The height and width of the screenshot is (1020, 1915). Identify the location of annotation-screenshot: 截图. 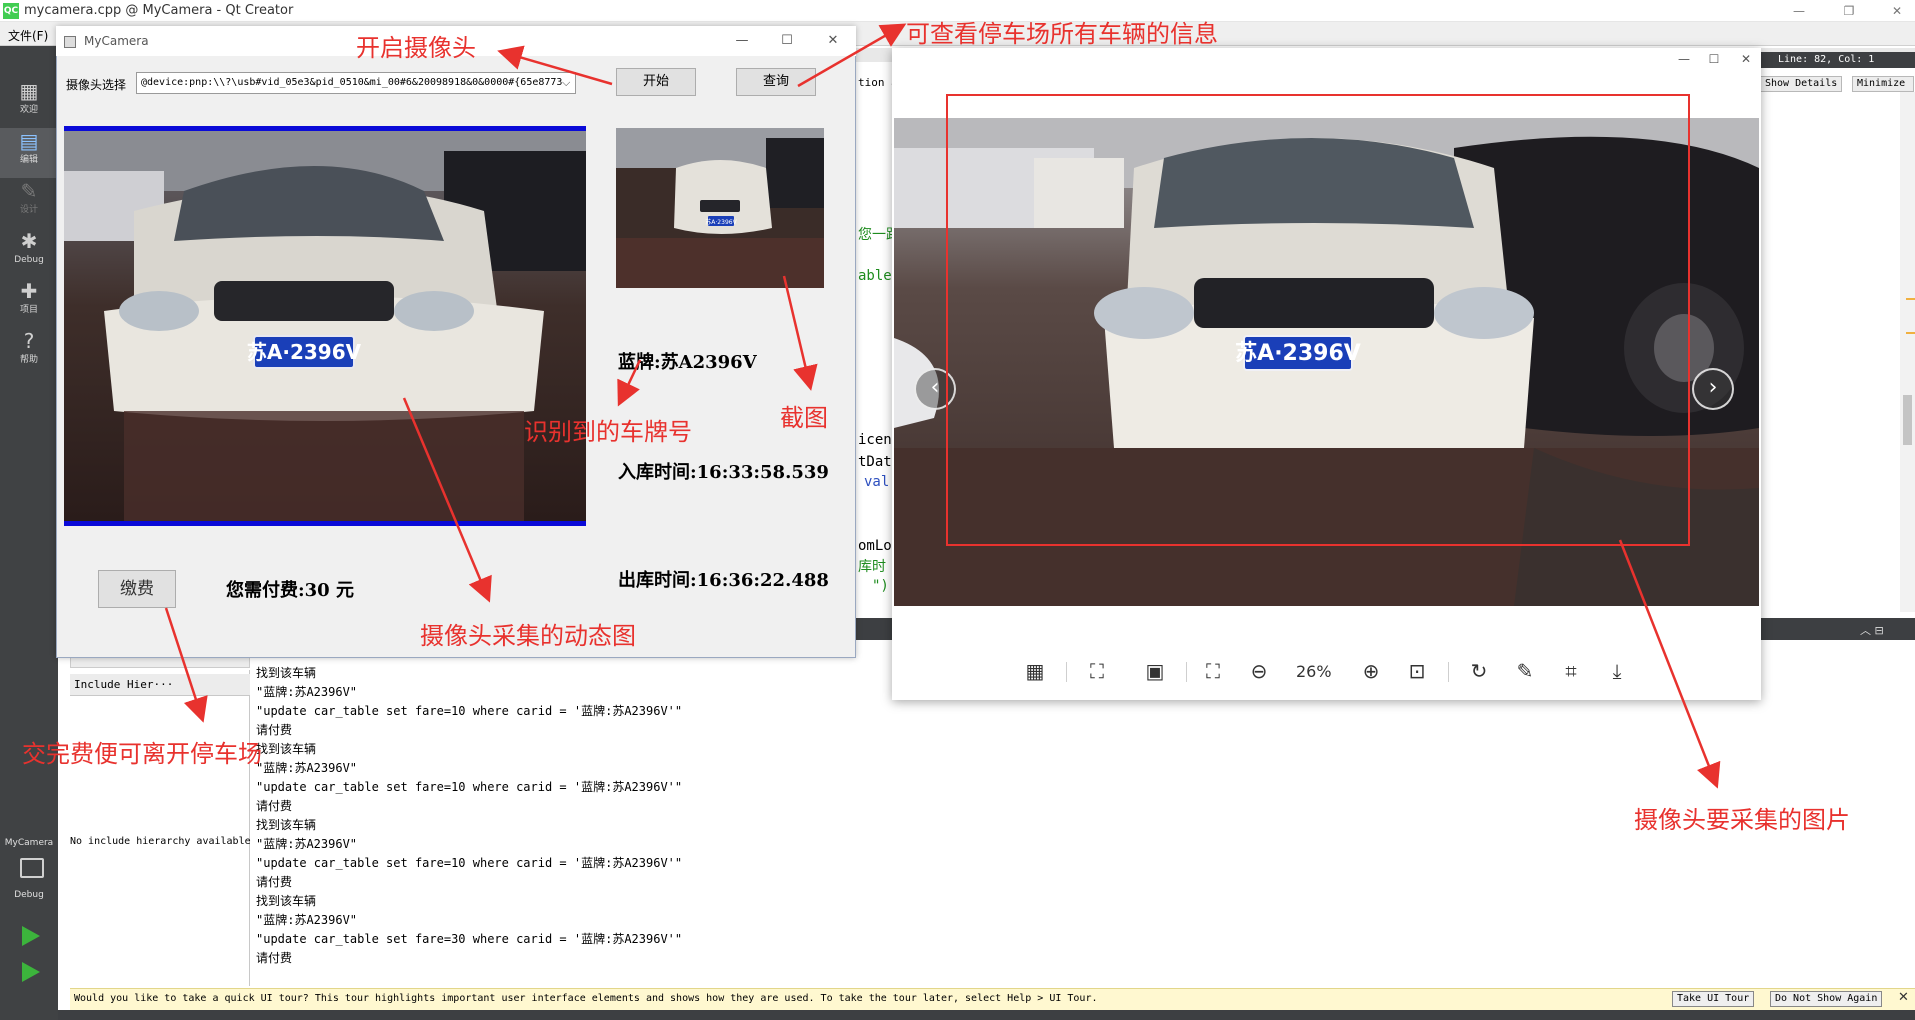
(804, 418).